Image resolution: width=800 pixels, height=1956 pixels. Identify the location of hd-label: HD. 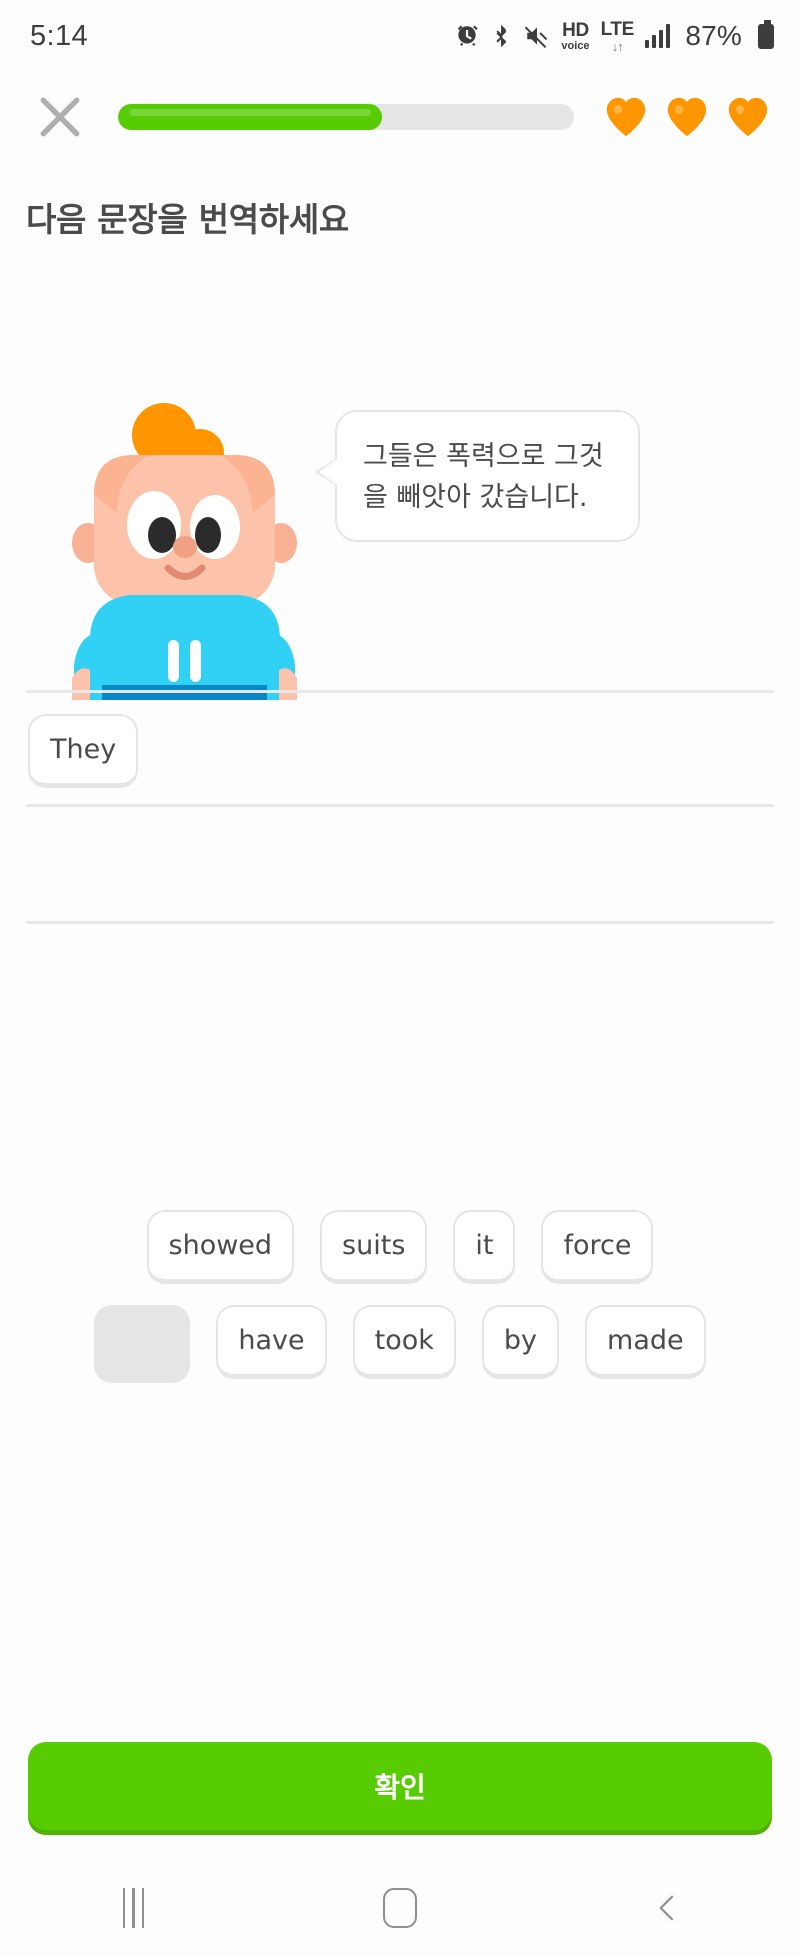
(575, 30).